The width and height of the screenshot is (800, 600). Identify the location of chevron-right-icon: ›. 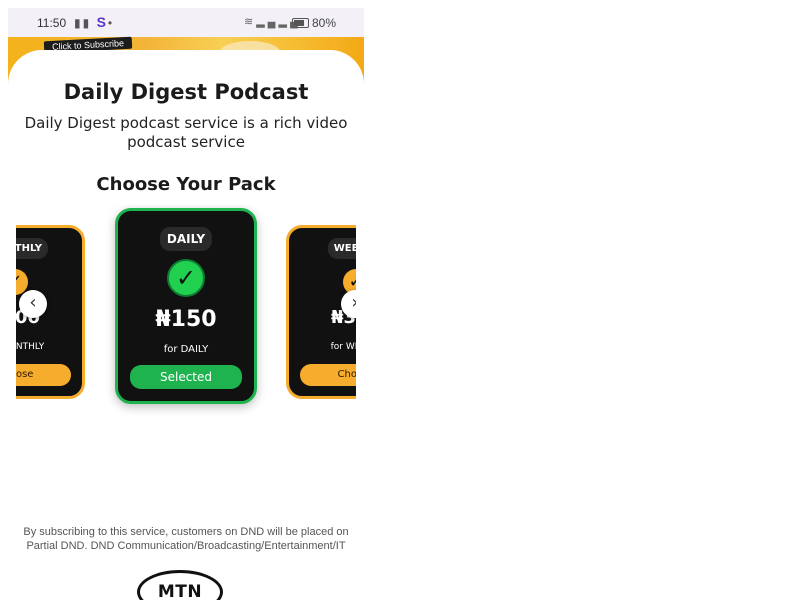
(353, 302).